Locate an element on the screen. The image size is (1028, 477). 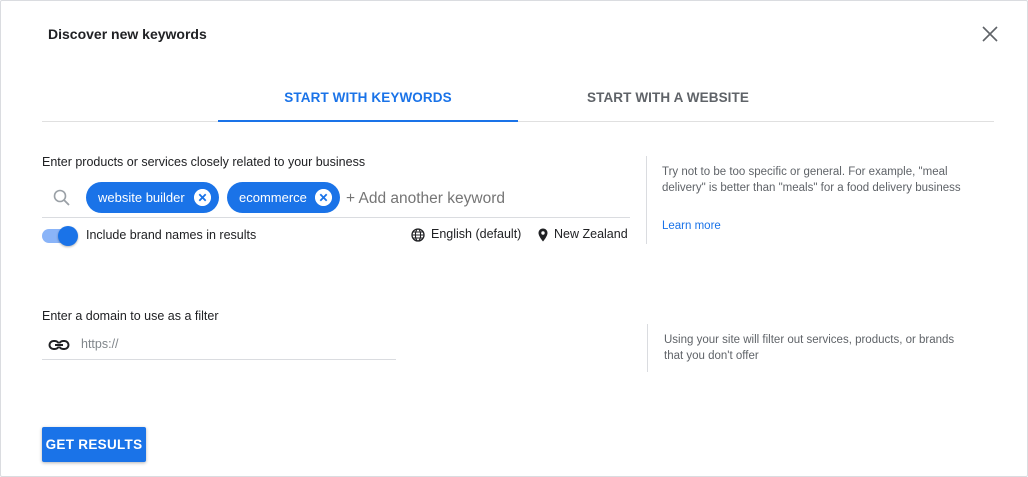
close-icon is located at coordinates (990, 34).